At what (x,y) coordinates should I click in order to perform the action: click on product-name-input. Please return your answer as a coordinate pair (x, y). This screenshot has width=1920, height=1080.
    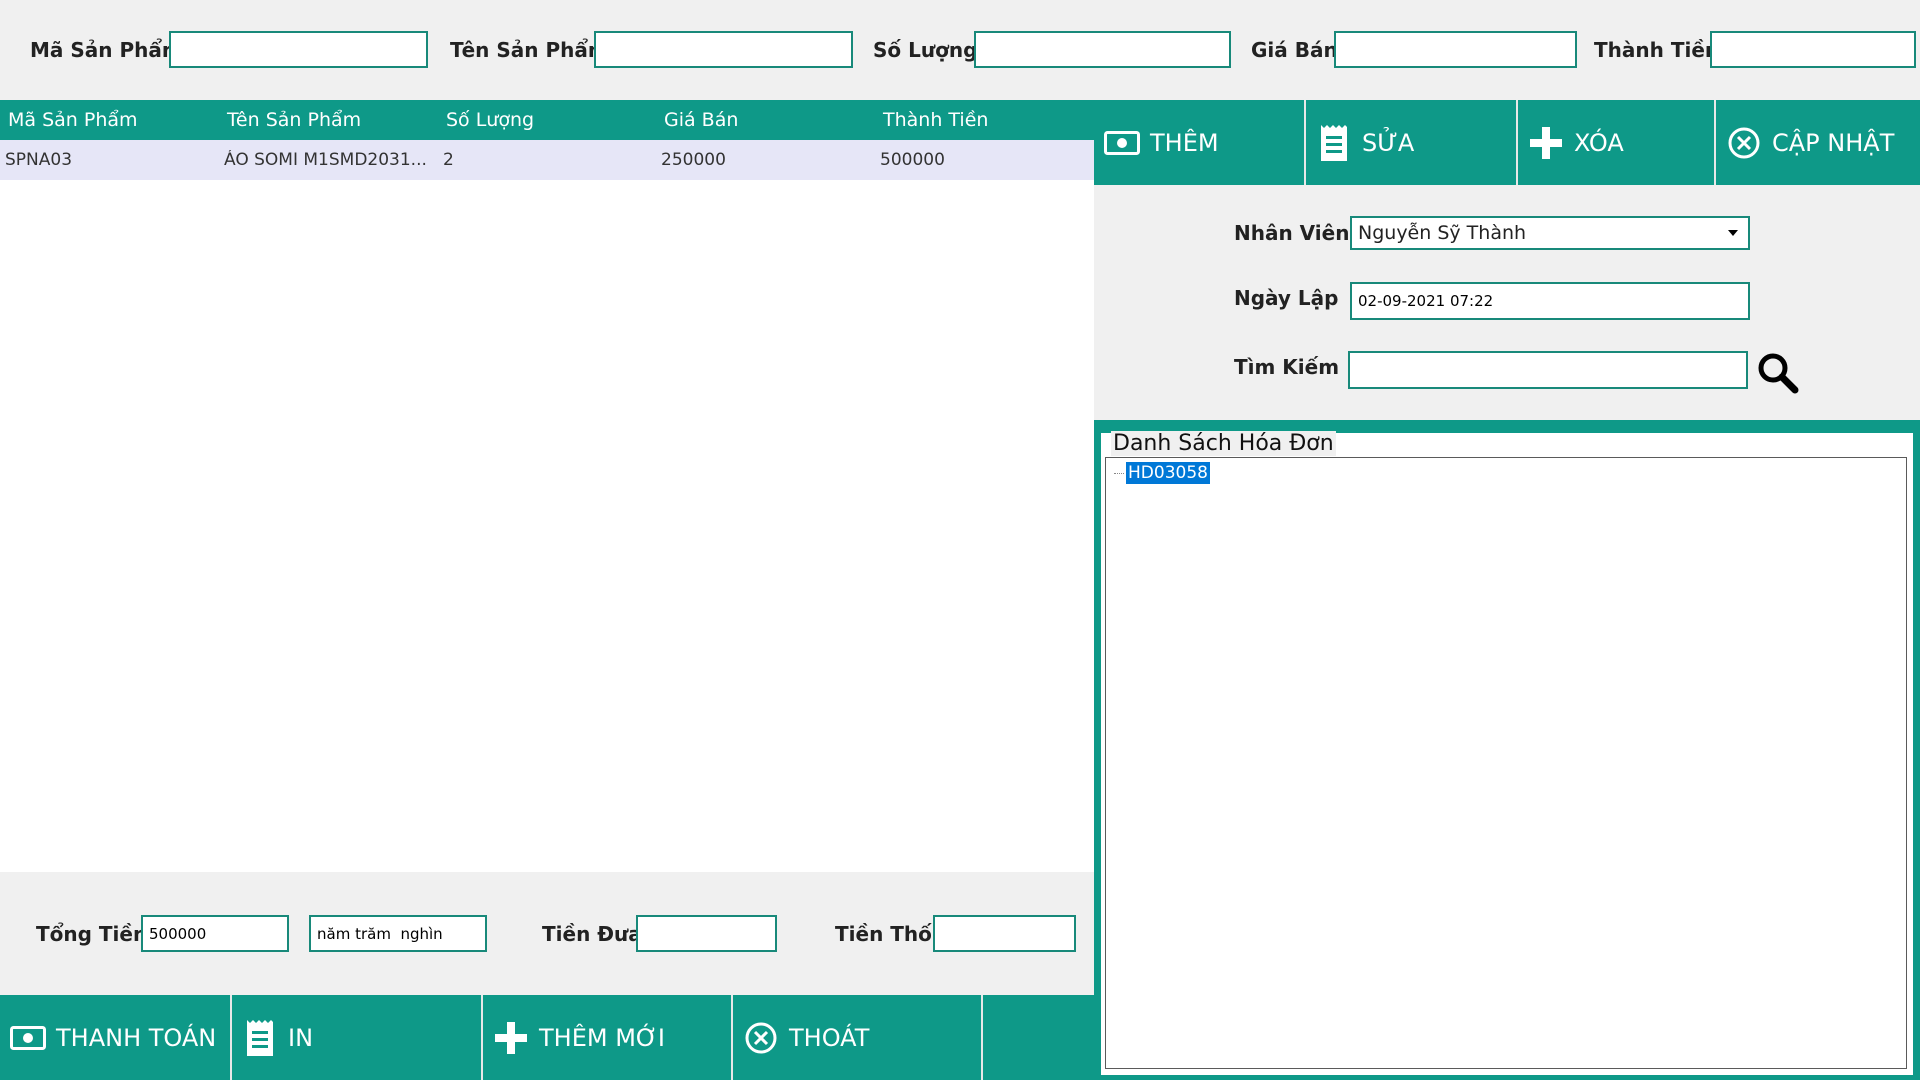
    Looking at the image, I should click on (723, 49).